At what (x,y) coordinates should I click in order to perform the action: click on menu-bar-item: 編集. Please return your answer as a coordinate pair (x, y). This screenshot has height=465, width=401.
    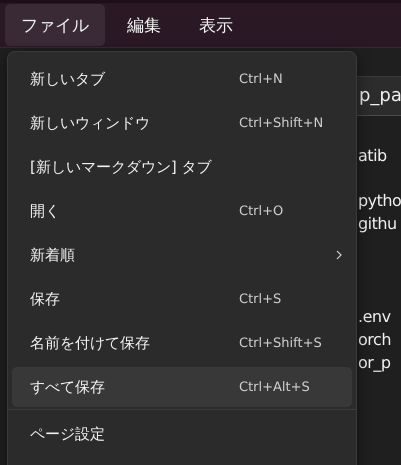
    Looking at the image, I should click on (144, 25).